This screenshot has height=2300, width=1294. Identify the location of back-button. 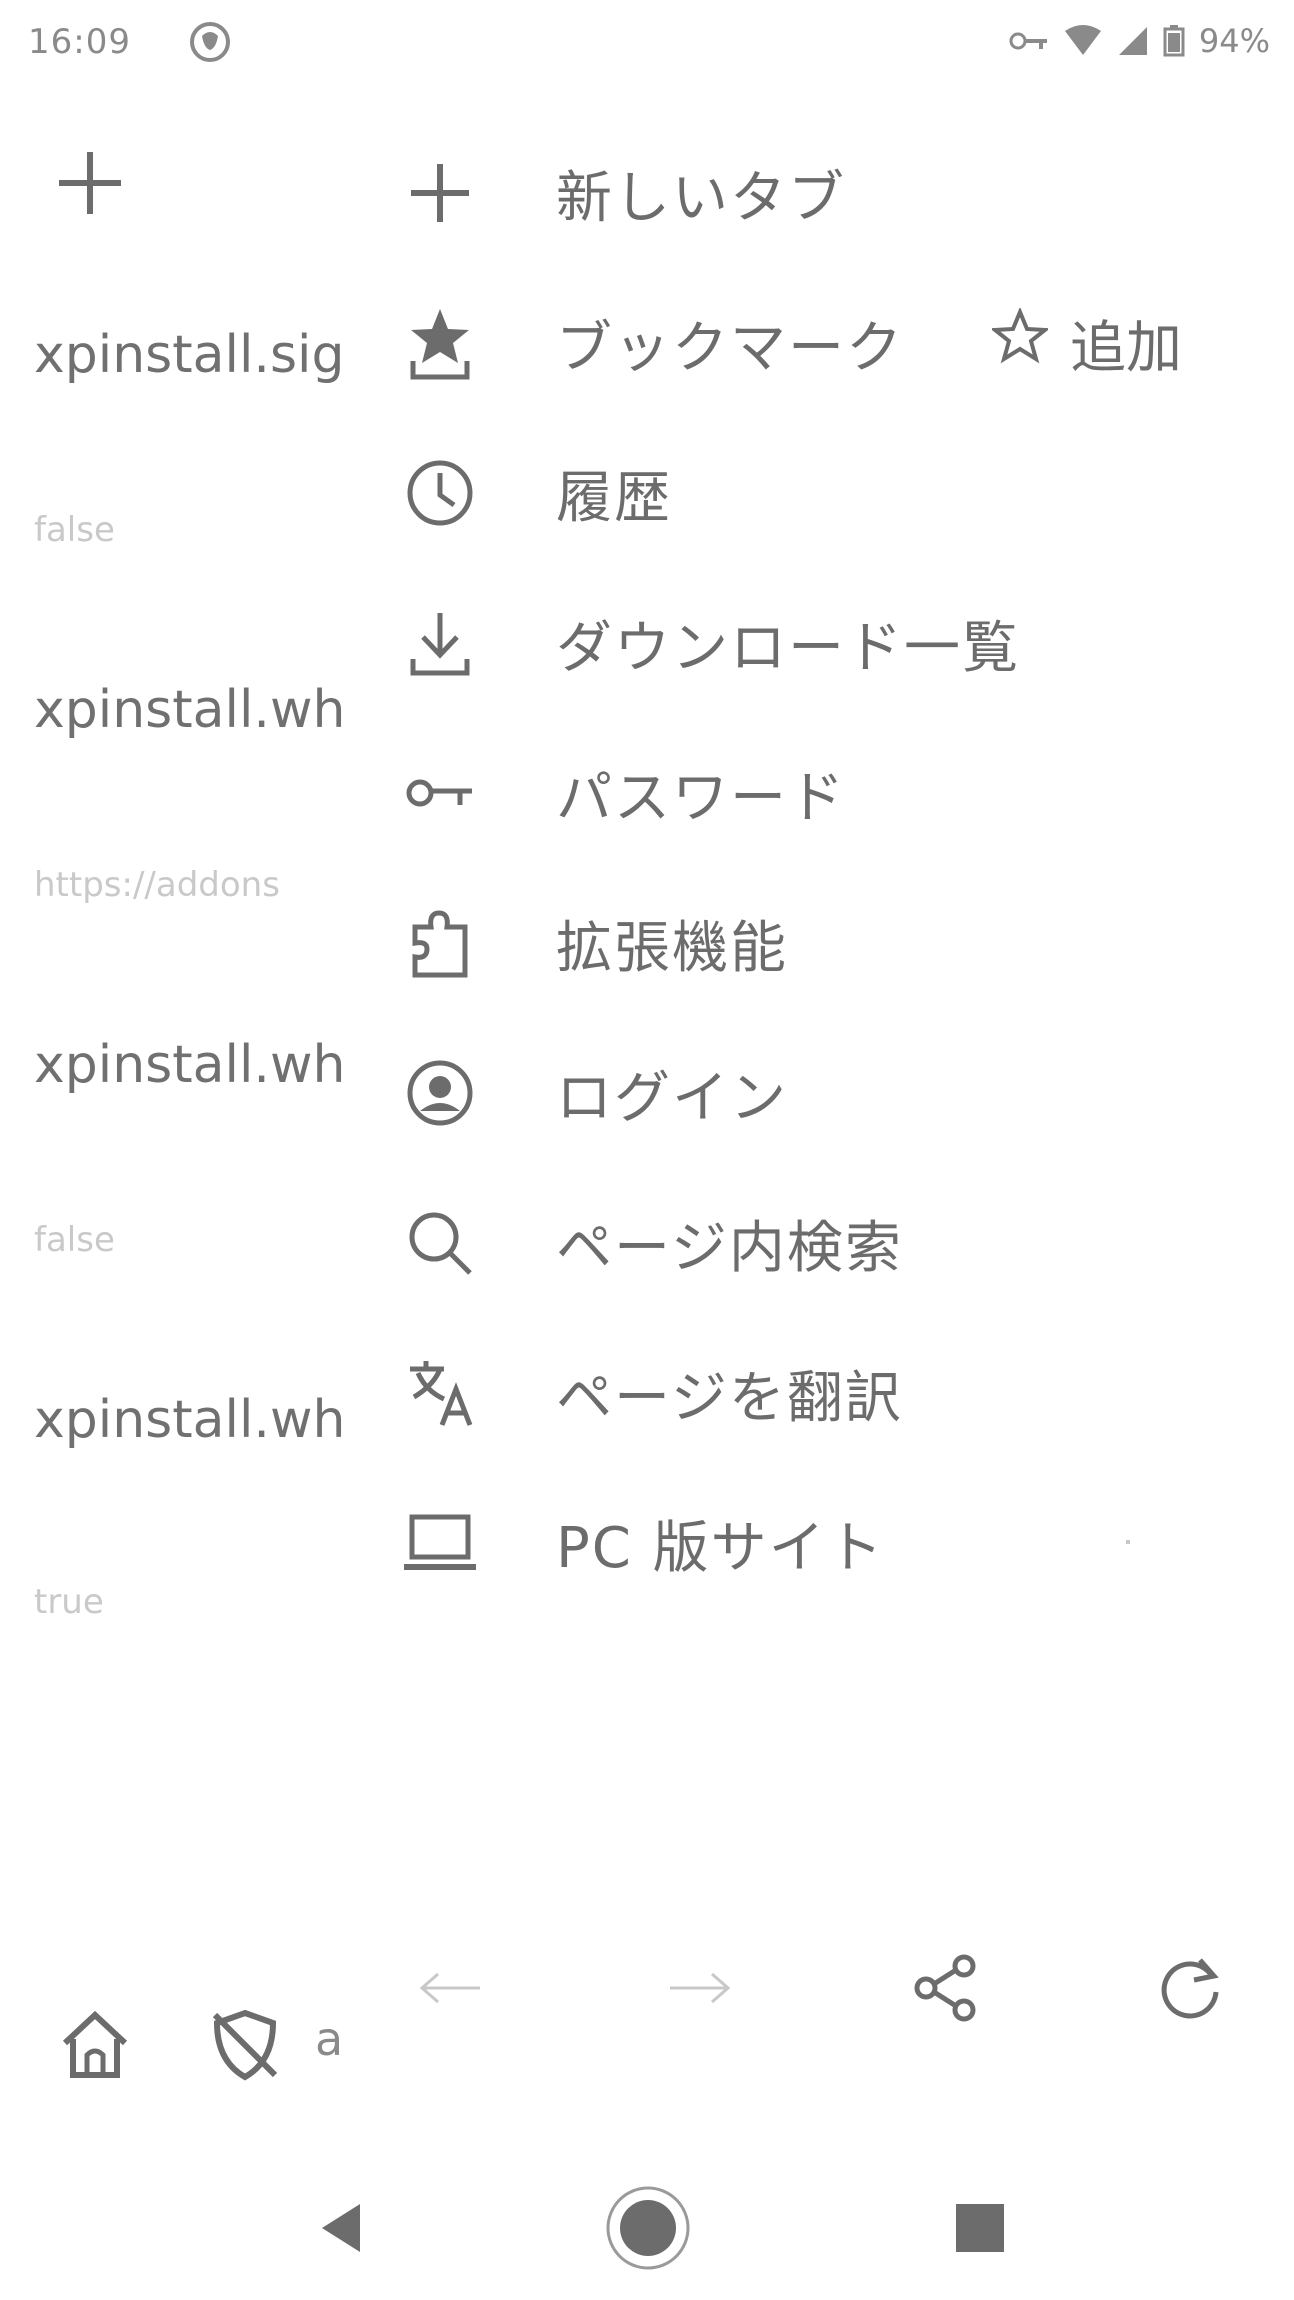
(450, 1990).